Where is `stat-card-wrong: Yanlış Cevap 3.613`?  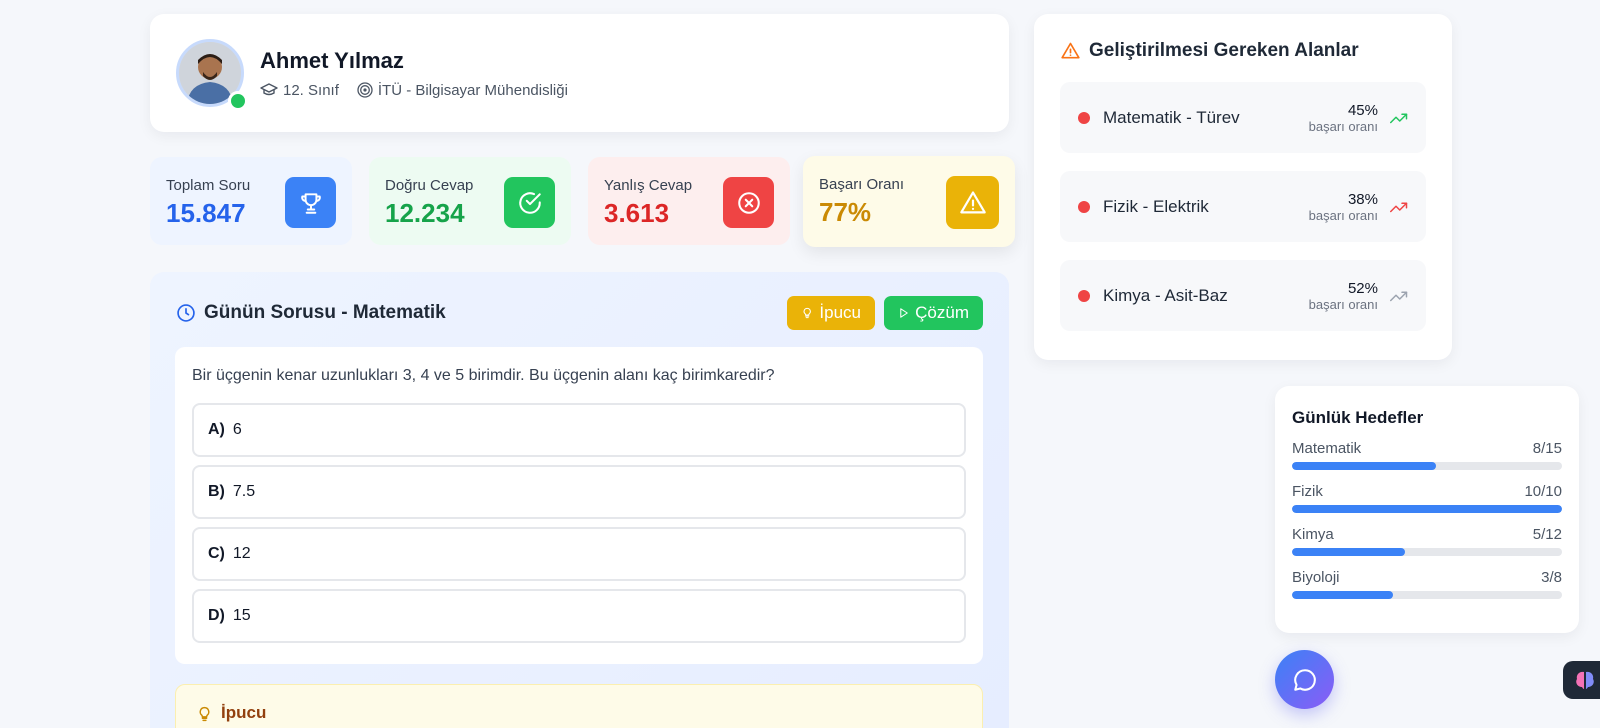
stat-card-wrong: Yanlış Cevap 3.613 is located at coordinates (689, 201).